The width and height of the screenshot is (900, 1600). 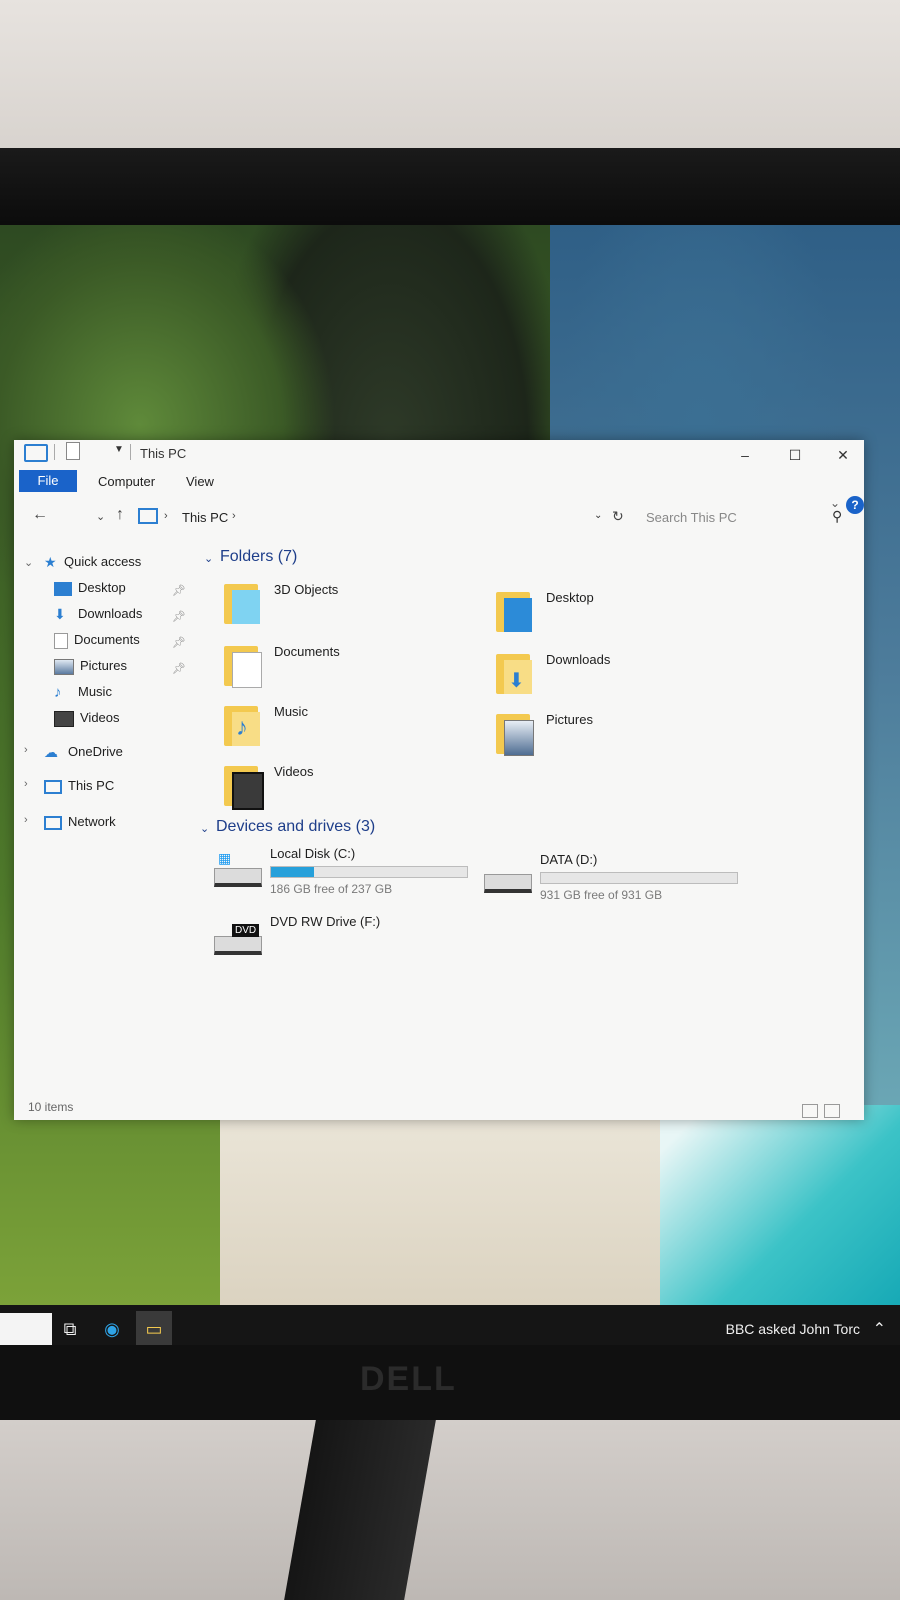 What do you see at coordinates (639, 878) in the screenshot?
I see `drive-usage-bar` at bounding box center [639, 878].